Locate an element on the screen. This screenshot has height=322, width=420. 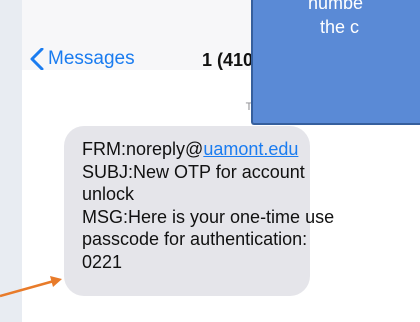
callout-text-line2: the c is located at coordinates (340, 27).